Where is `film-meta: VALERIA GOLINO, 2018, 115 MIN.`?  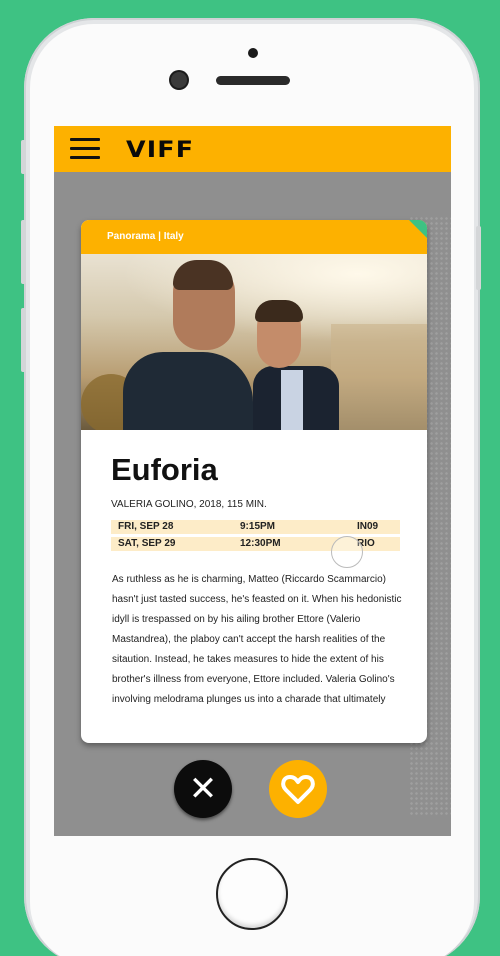
film-meta: VALERIA GOLINO, 2018, 115 MIN. is located at coordinates (189, 504).